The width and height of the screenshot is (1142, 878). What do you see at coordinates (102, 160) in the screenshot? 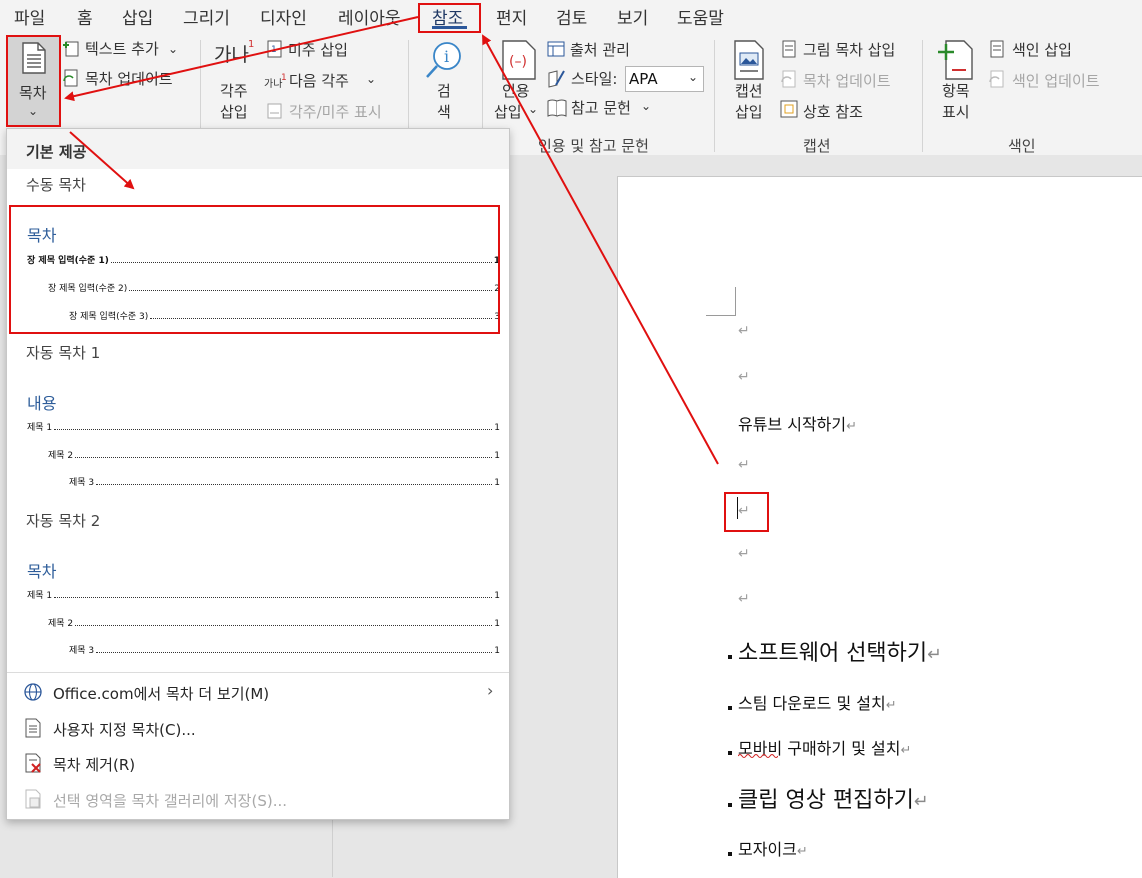
I see `arrow-toc-to-manual` at bounding box center [102, 160].